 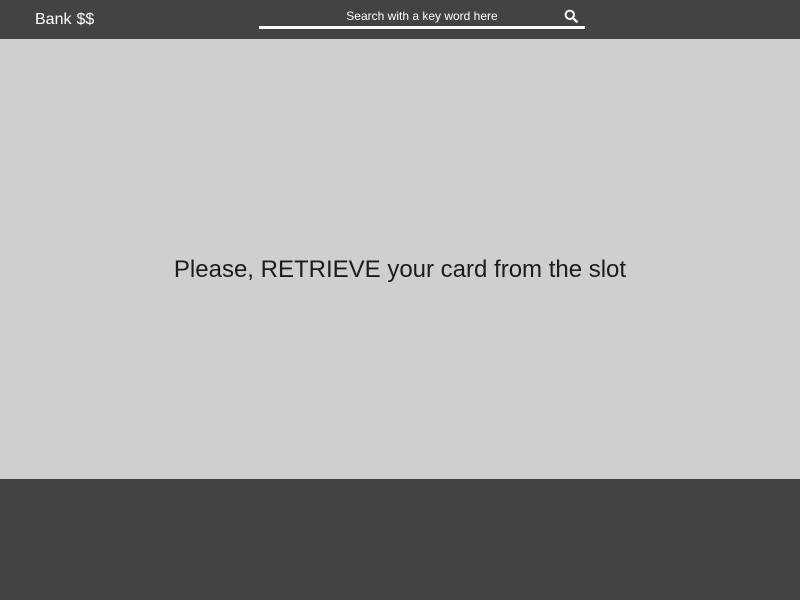 I want to click on brand-symbol: $$, so click(x=85, y=19).